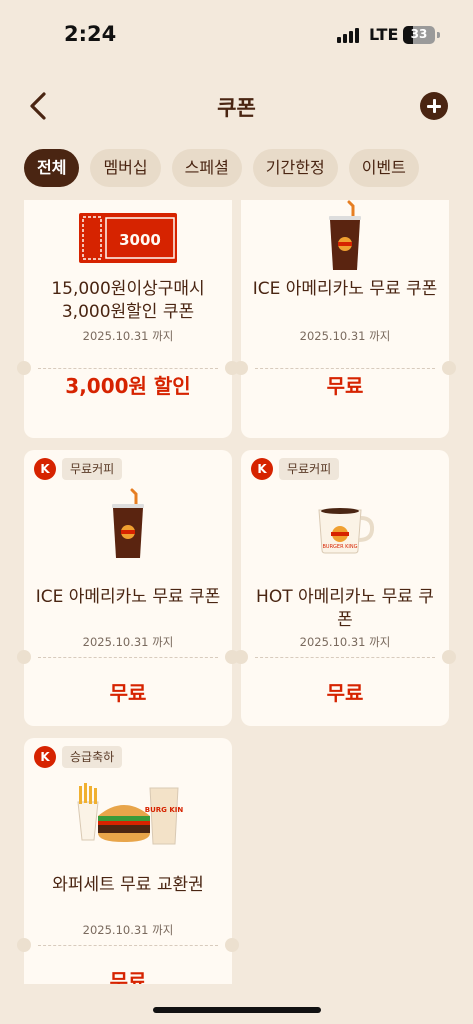 The image size is (473, 1024). I want to click on battery-icon: 33, so click(419, 35).